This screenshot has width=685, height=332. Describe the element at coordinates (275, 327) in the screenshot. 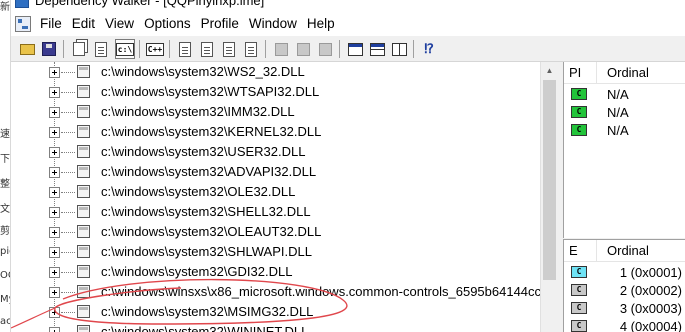

I see `tree-row: c:\windows\system32\WININET.DLL` at that location.